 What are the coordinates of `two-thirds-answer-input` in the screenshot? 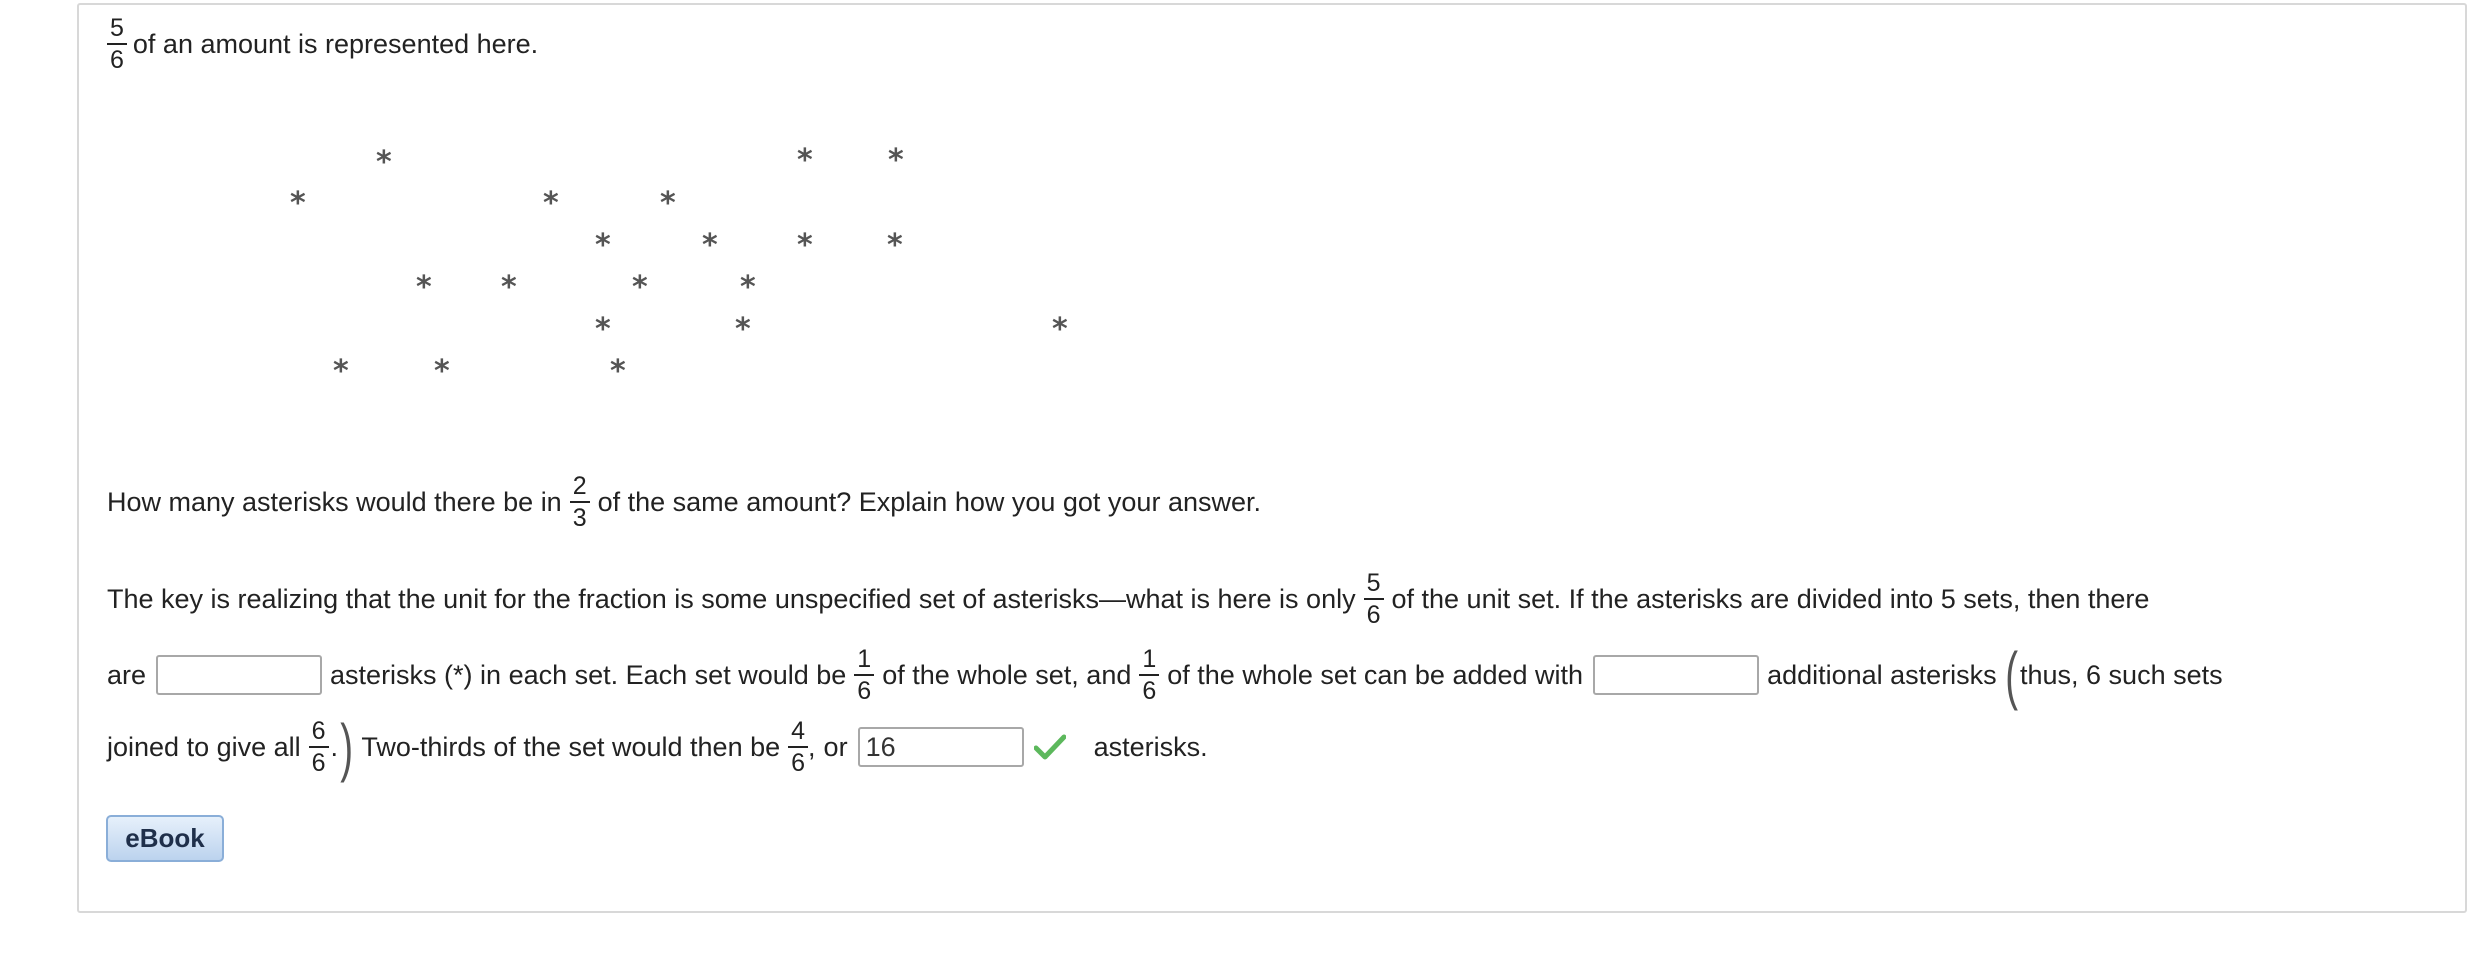 It's located at (940, 747).